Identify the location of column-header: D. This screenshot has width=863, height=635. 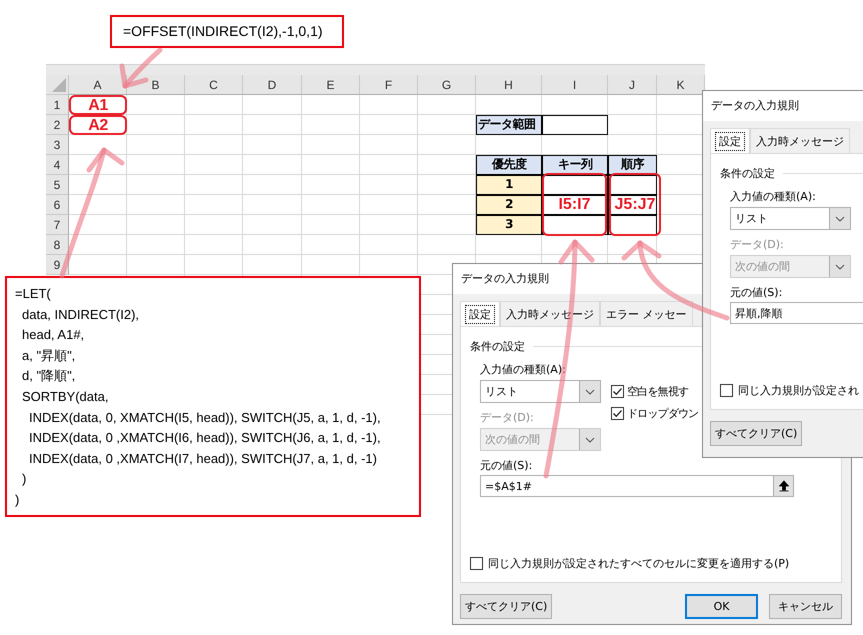
(272, 85).